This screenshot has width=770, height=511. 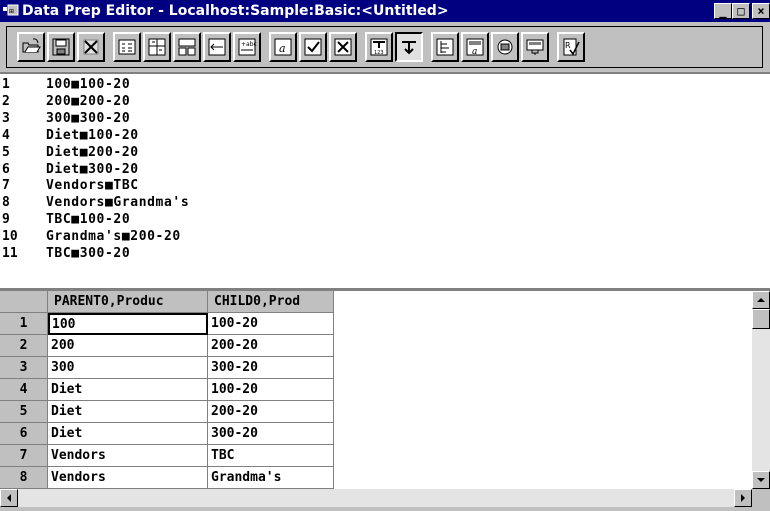 I want to click on move-field-button, so click(x=157, y=47).